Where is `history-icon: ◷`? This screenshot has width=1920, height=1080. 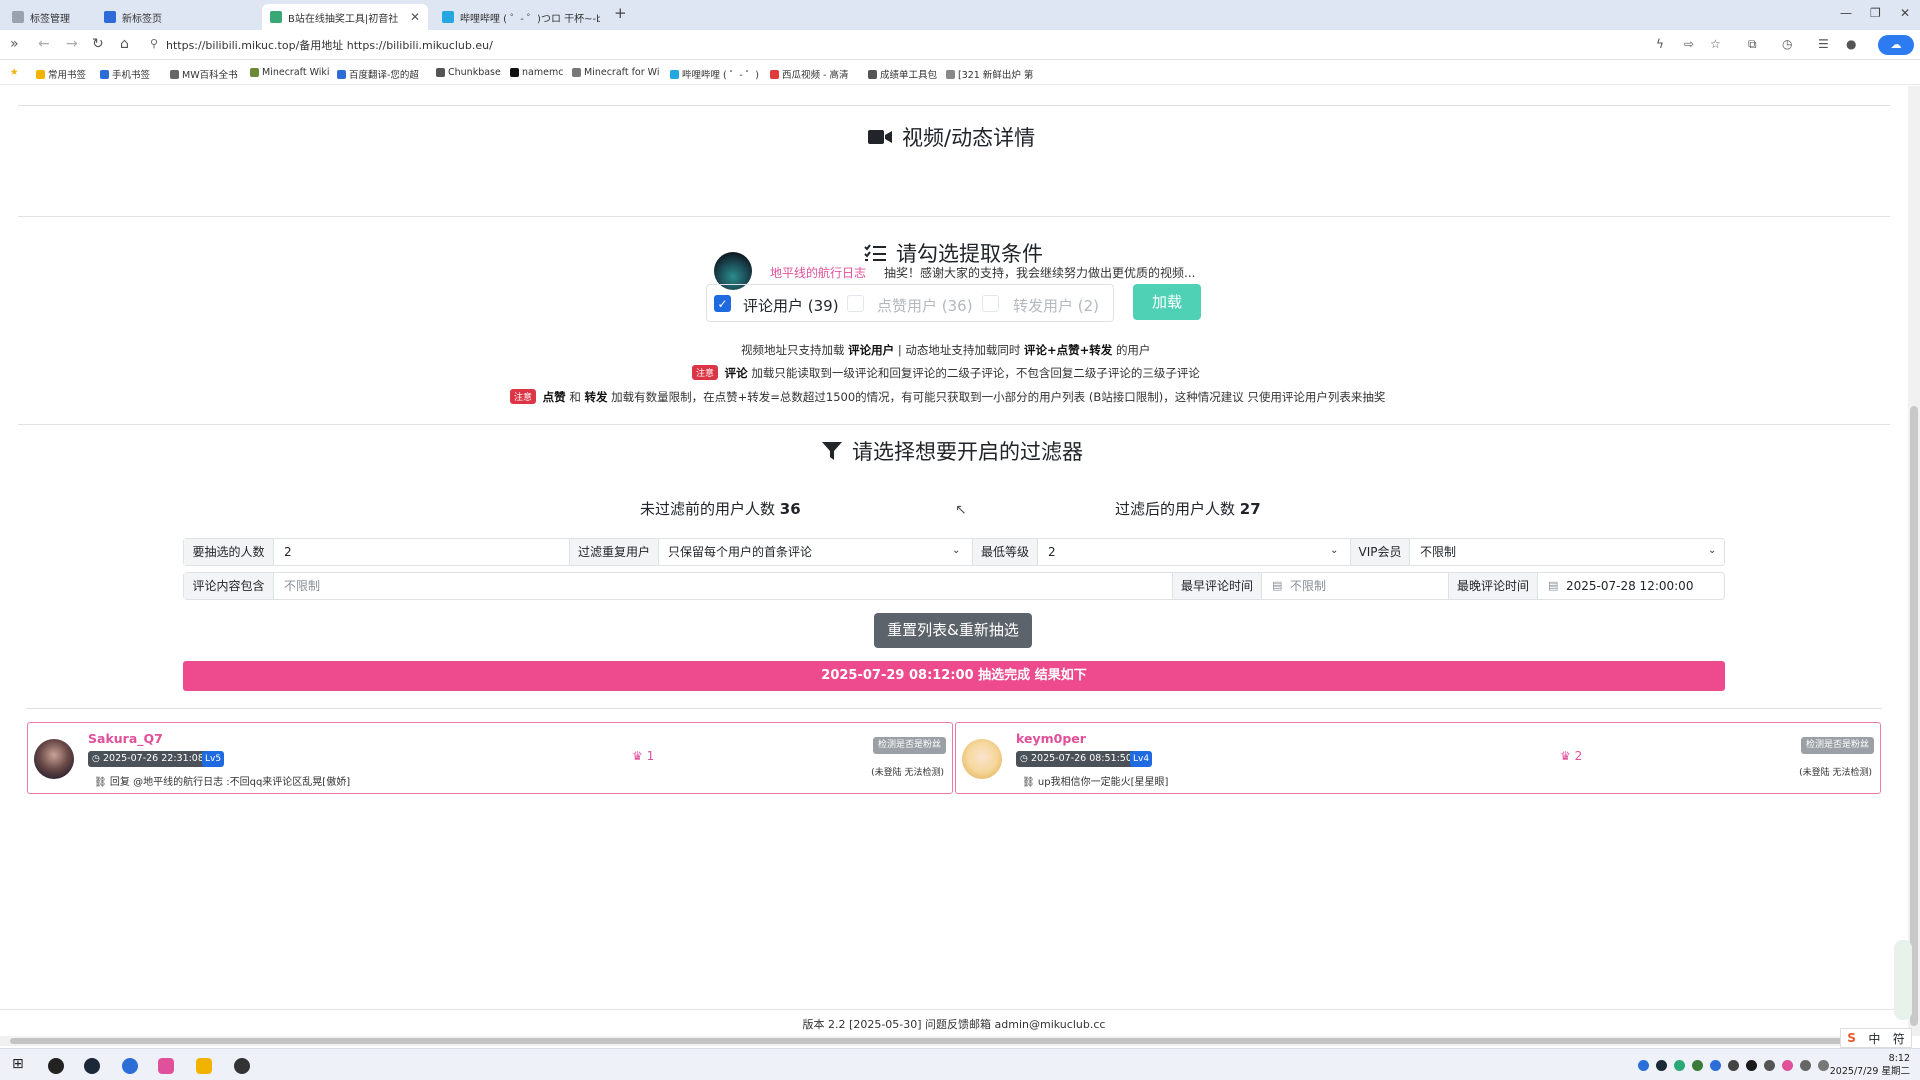
history-icon: ◷ is located at coordinates (1787, 44).